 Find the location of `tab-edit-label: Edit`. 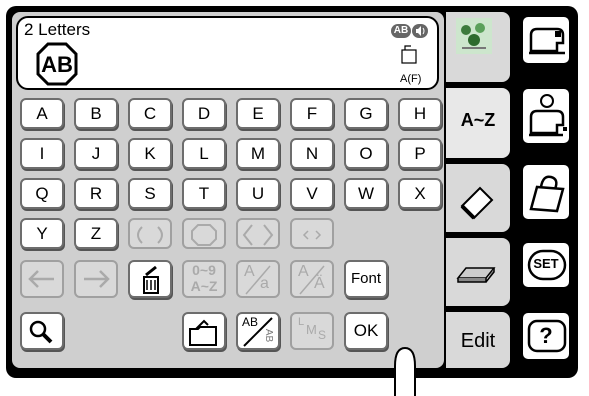

tab-edit-label: Edit is located at coordinates (478, 341).